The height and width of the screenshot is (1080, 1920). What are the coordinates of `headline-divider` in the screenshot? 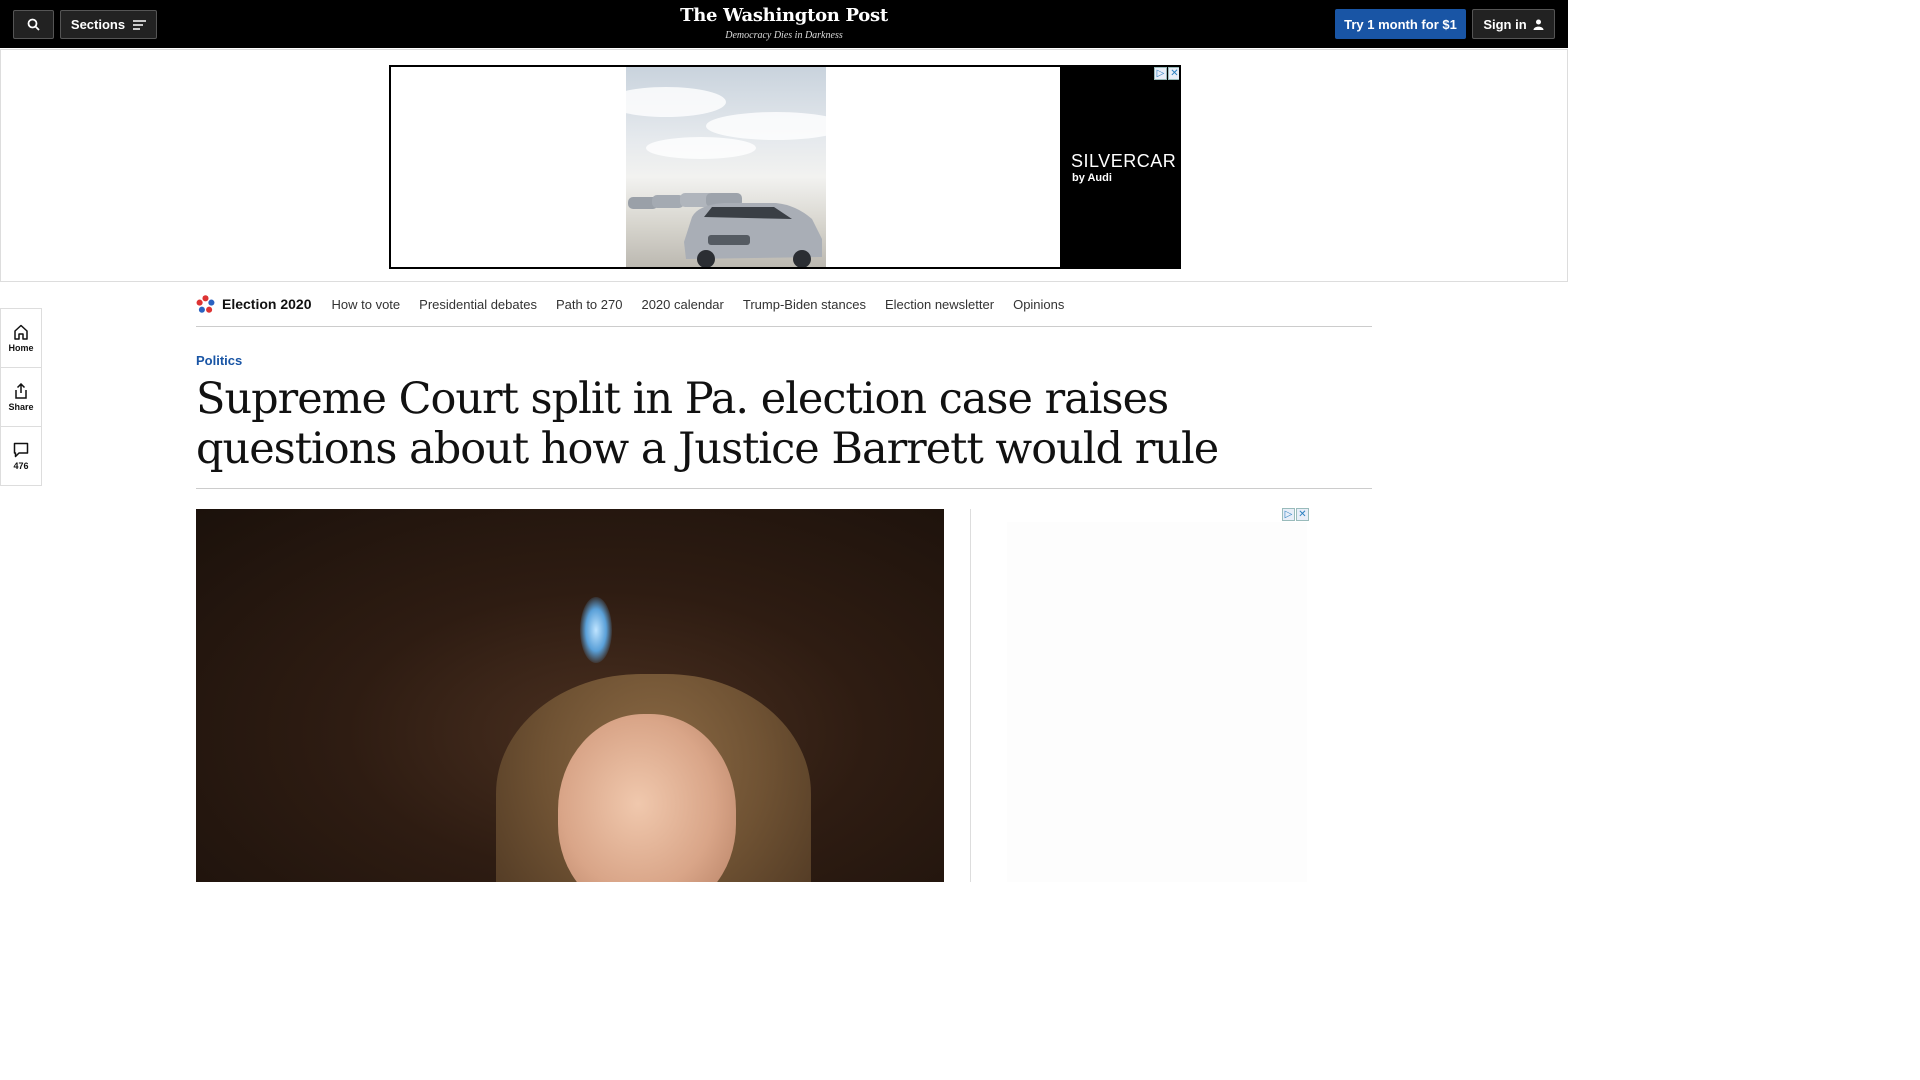 It's located at (784, 488).